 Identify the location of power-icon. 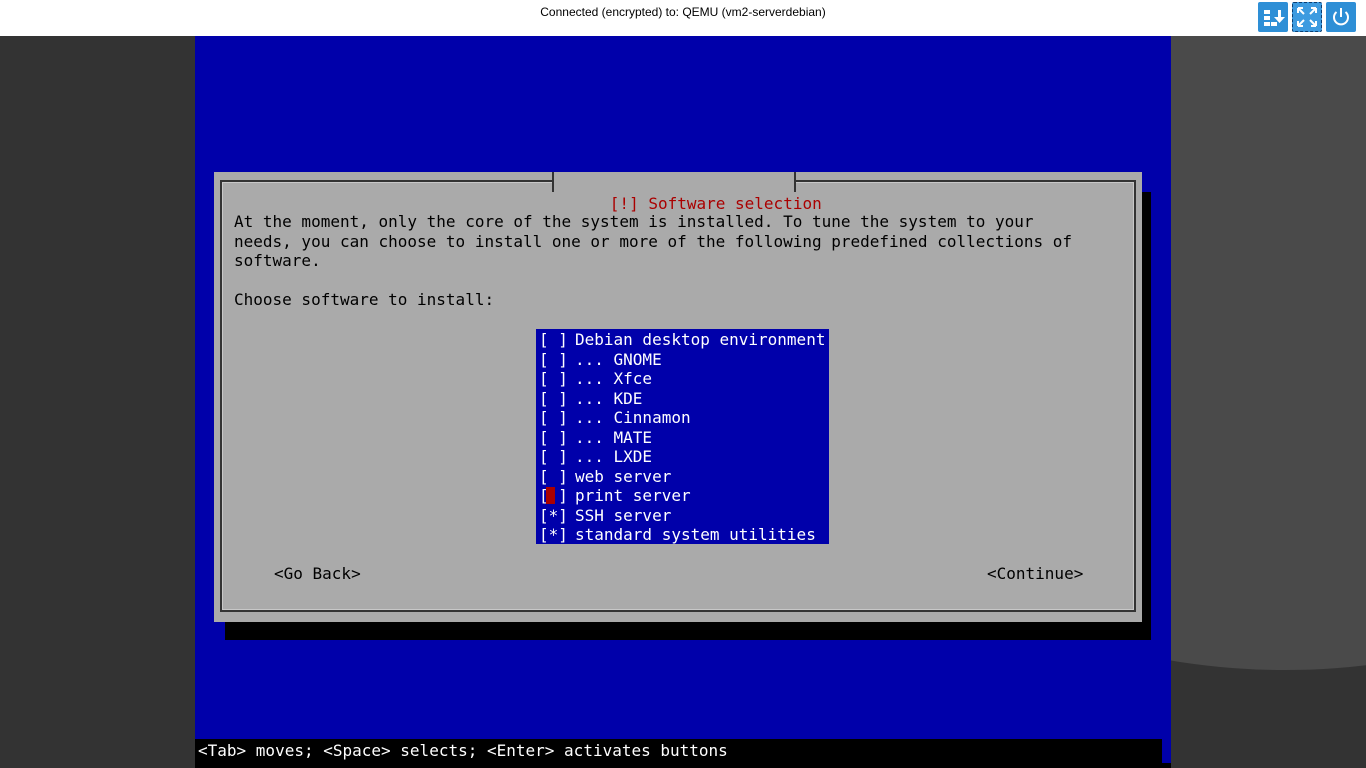
(1341, 17).